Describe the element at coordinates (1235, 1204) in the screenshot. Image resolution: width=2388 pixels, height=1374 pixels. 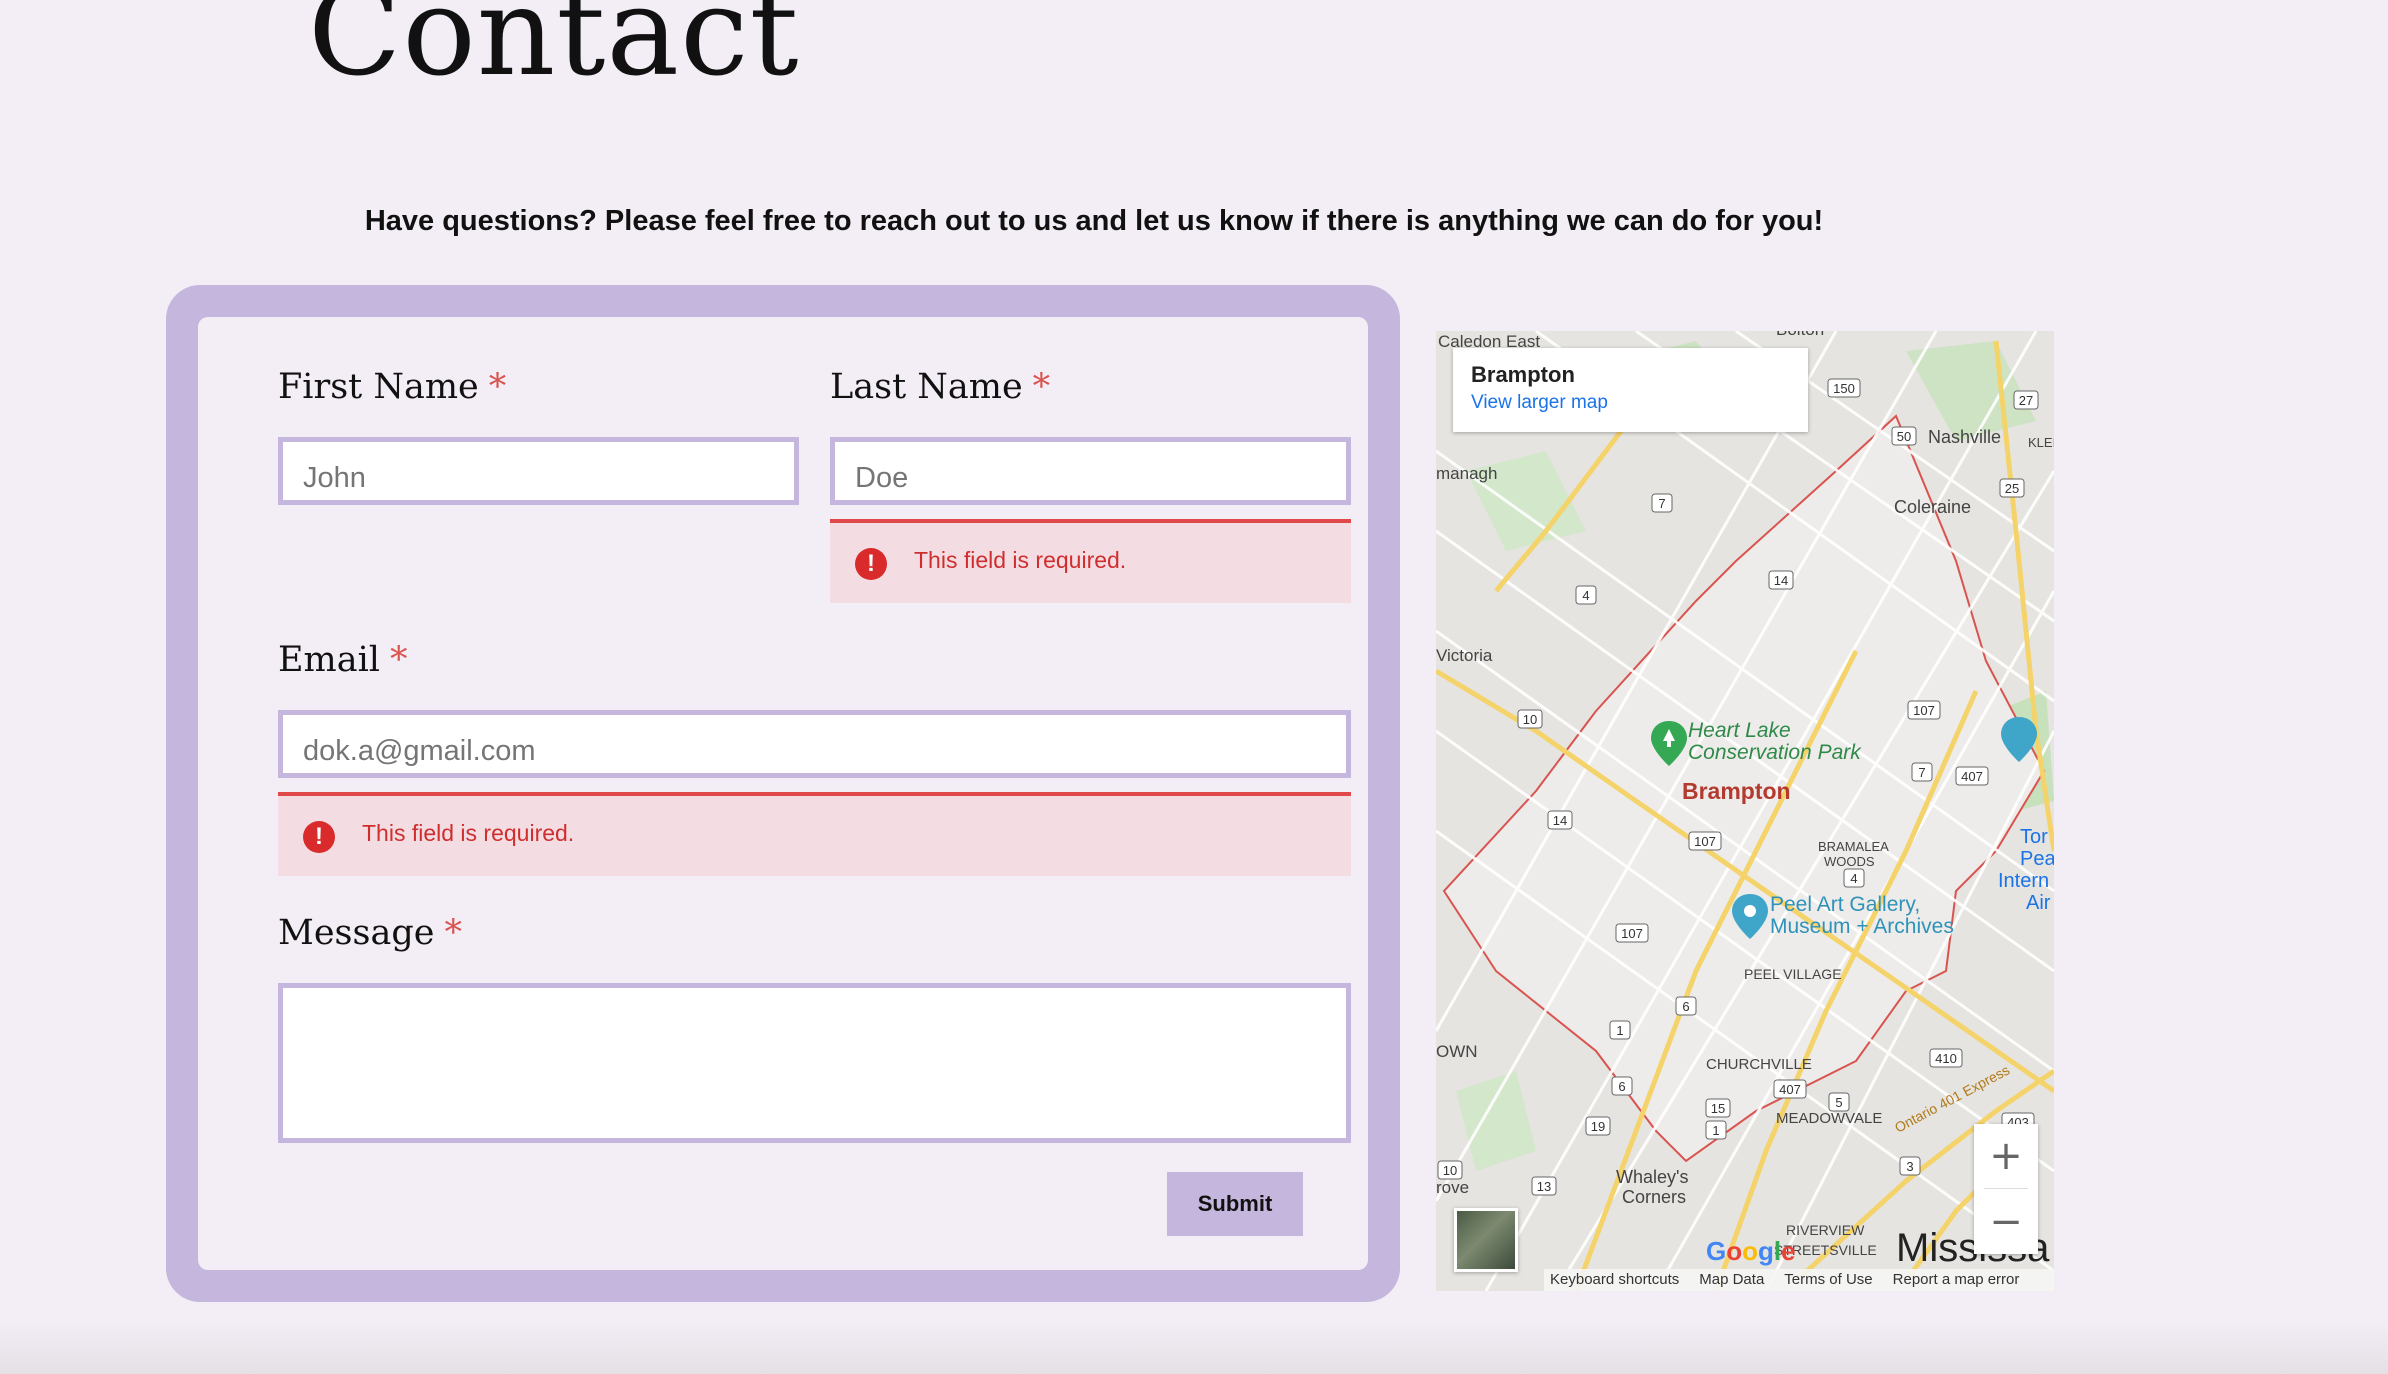
I see `submit-button: Submit` at that location.